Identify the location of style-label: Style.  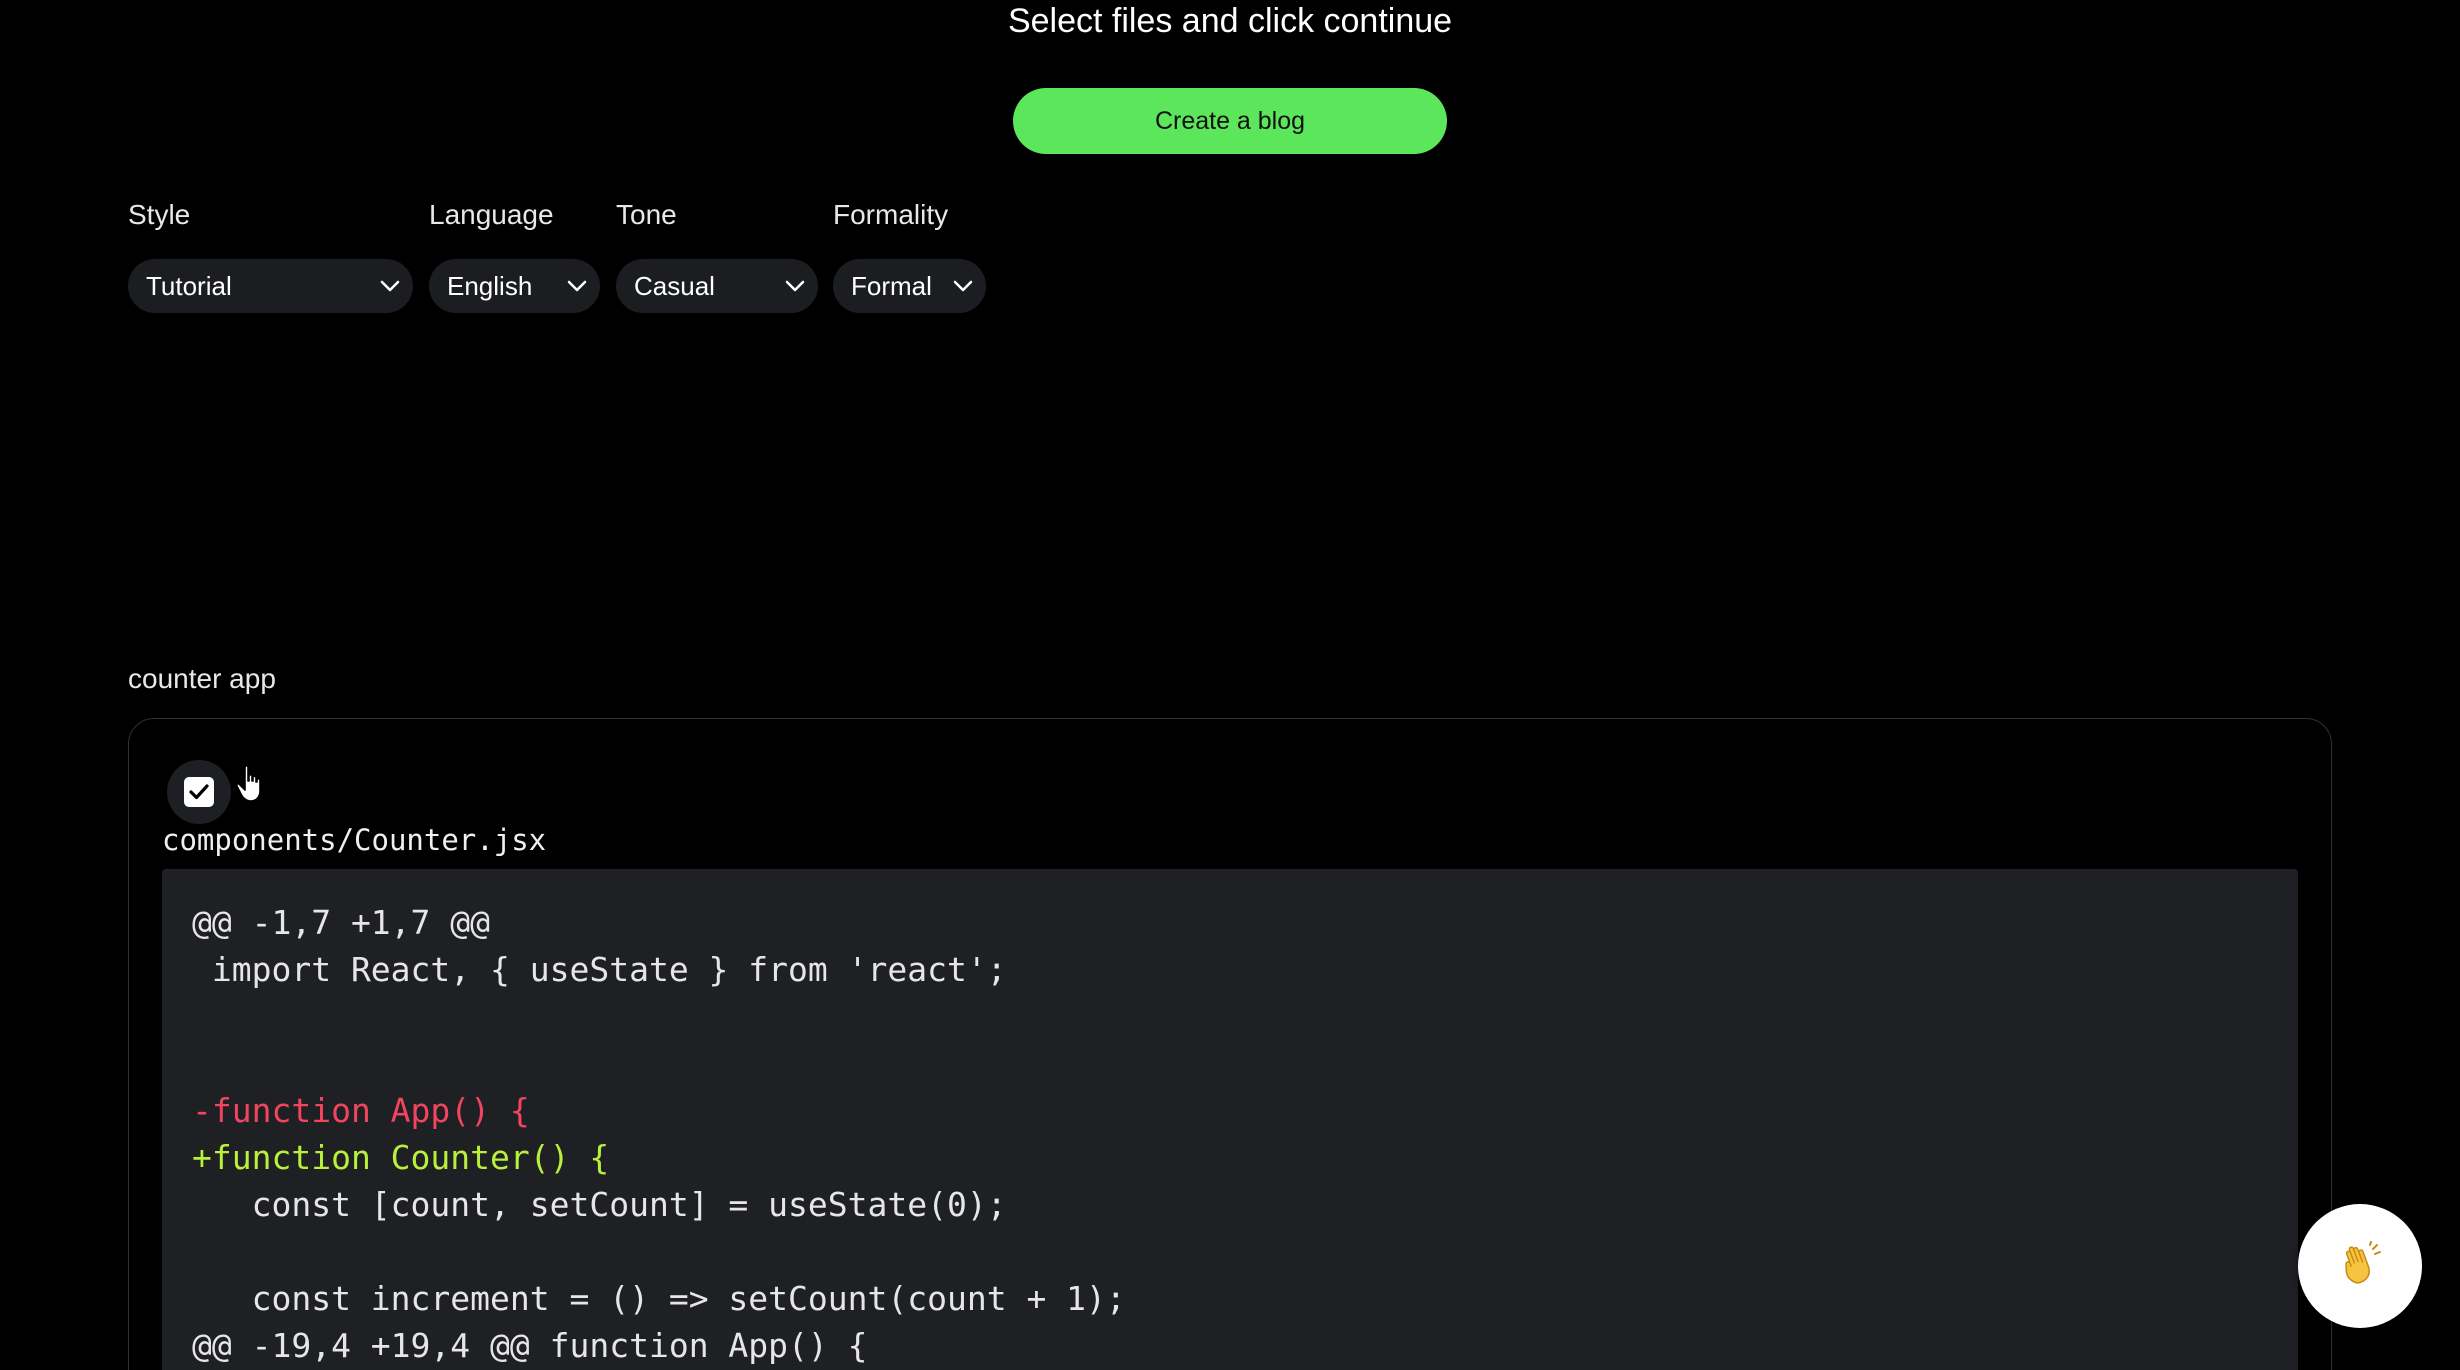
(159, 214).